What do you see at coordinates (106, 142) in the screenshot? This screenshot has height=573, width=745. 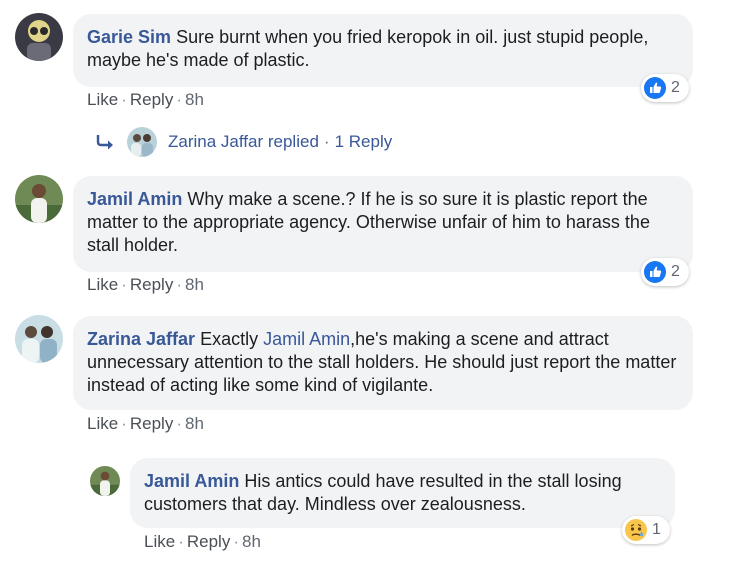 I see `reply-arrow-icon` at bounding box center [106, 142].